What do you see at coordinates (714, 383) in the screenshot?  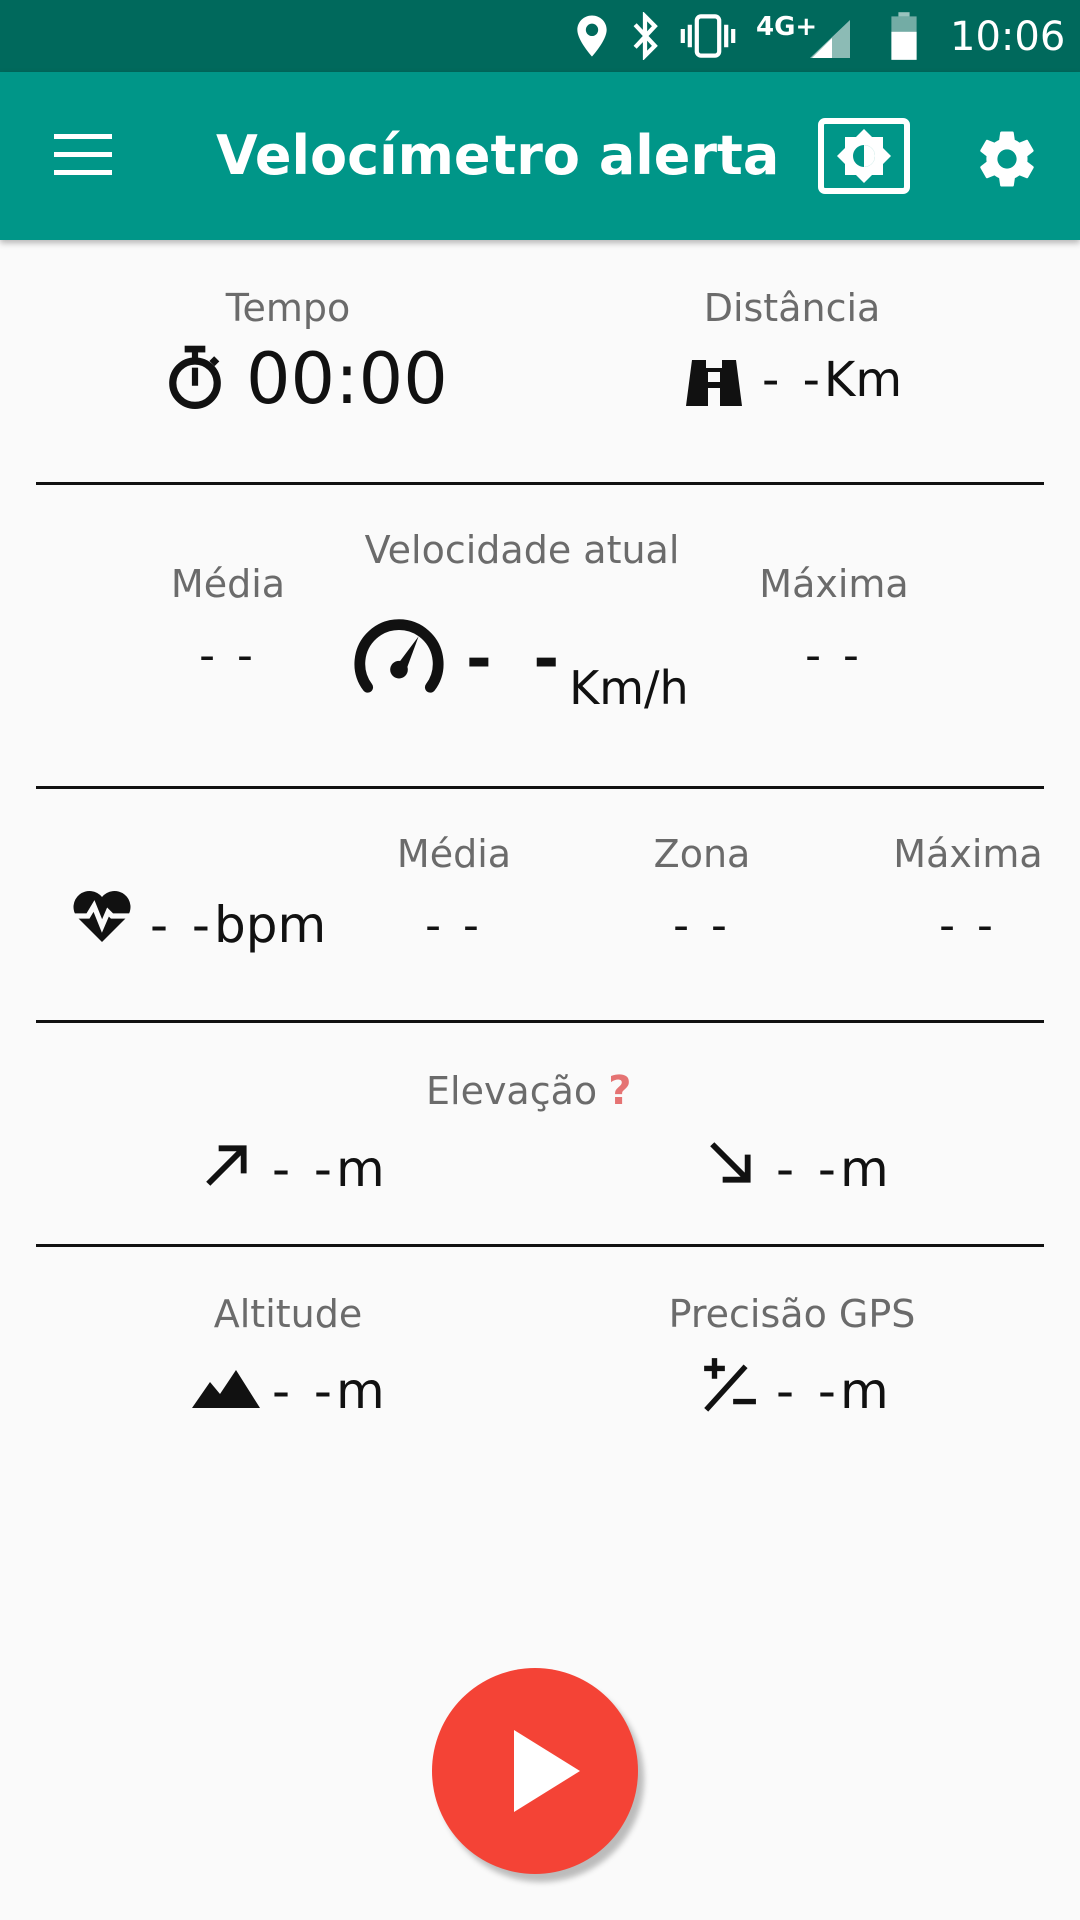 I see `binoculars-icon` at bounding box center [714, 383].